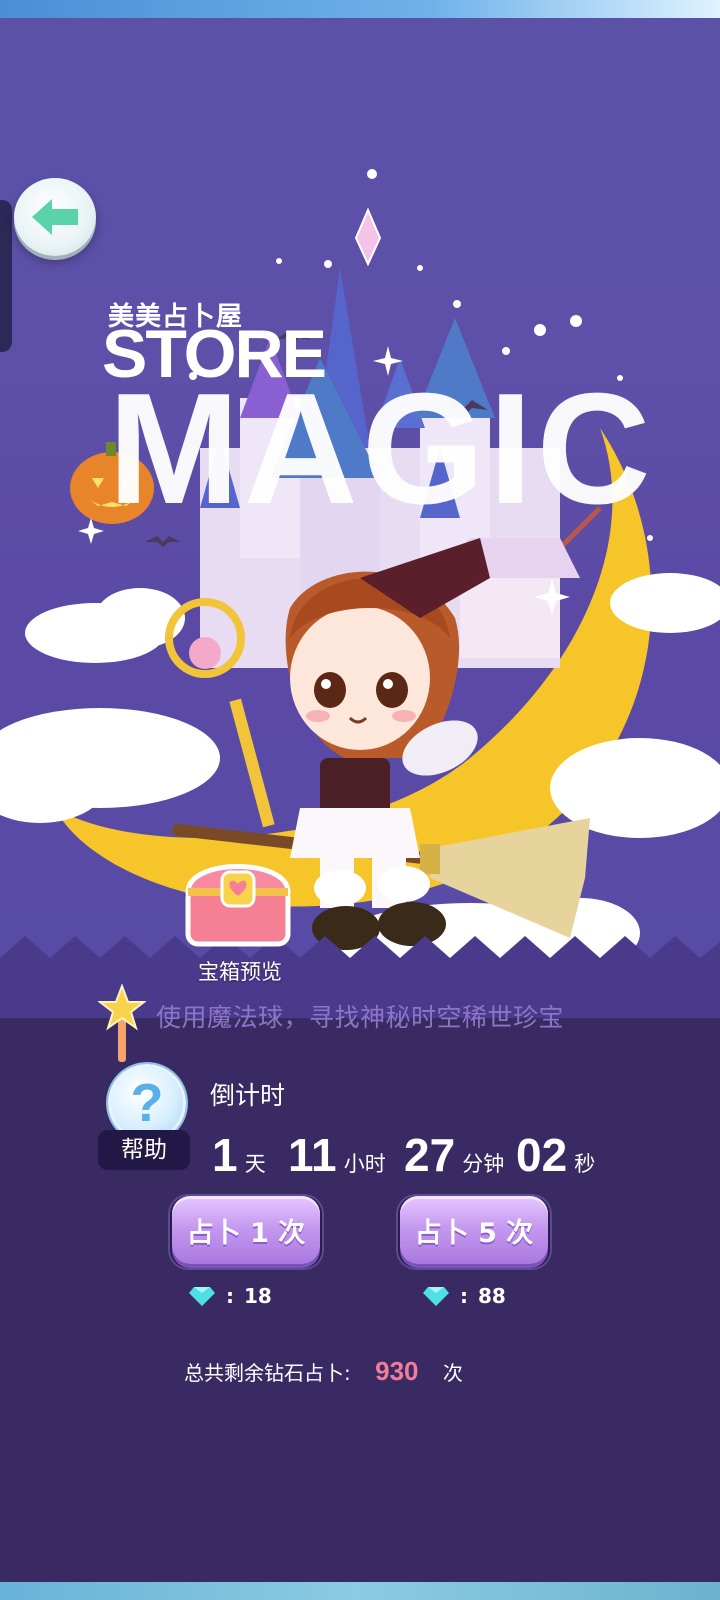 The image size is (720, 1600). I want to click on question-mark-icon: ?, so click(147, 1103).